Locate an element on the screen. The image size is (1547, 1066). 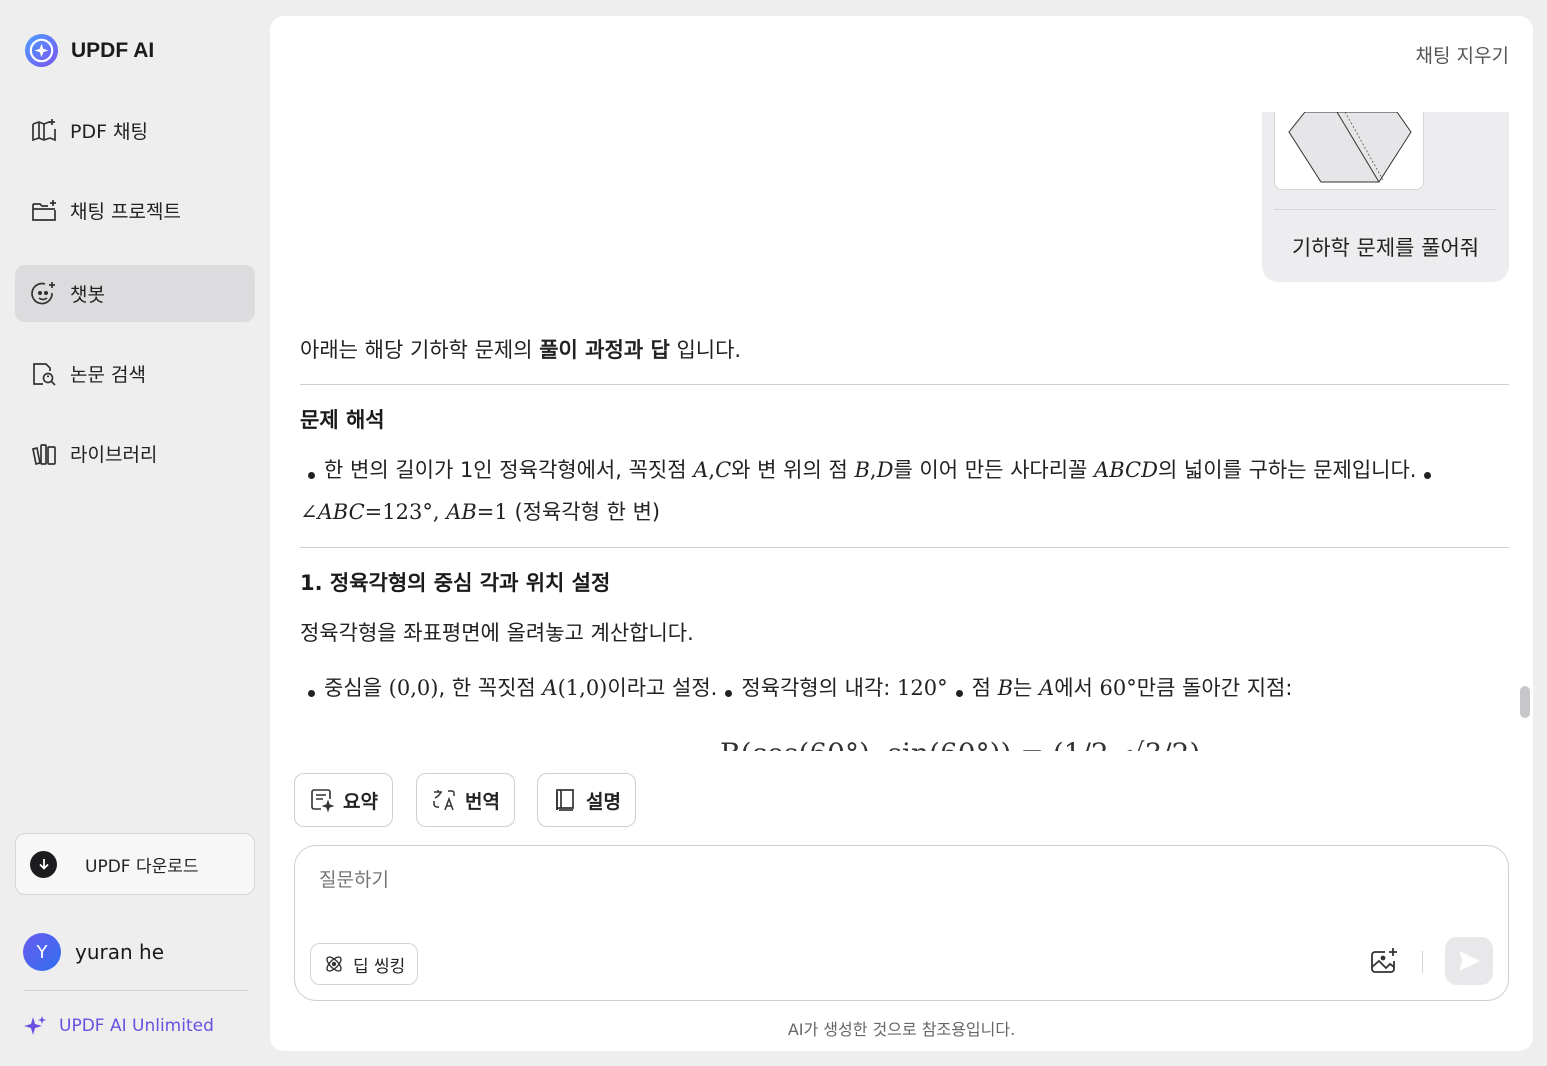
deep-think-toggle: 딥 씽킹 is located at coordinates (364, 964).